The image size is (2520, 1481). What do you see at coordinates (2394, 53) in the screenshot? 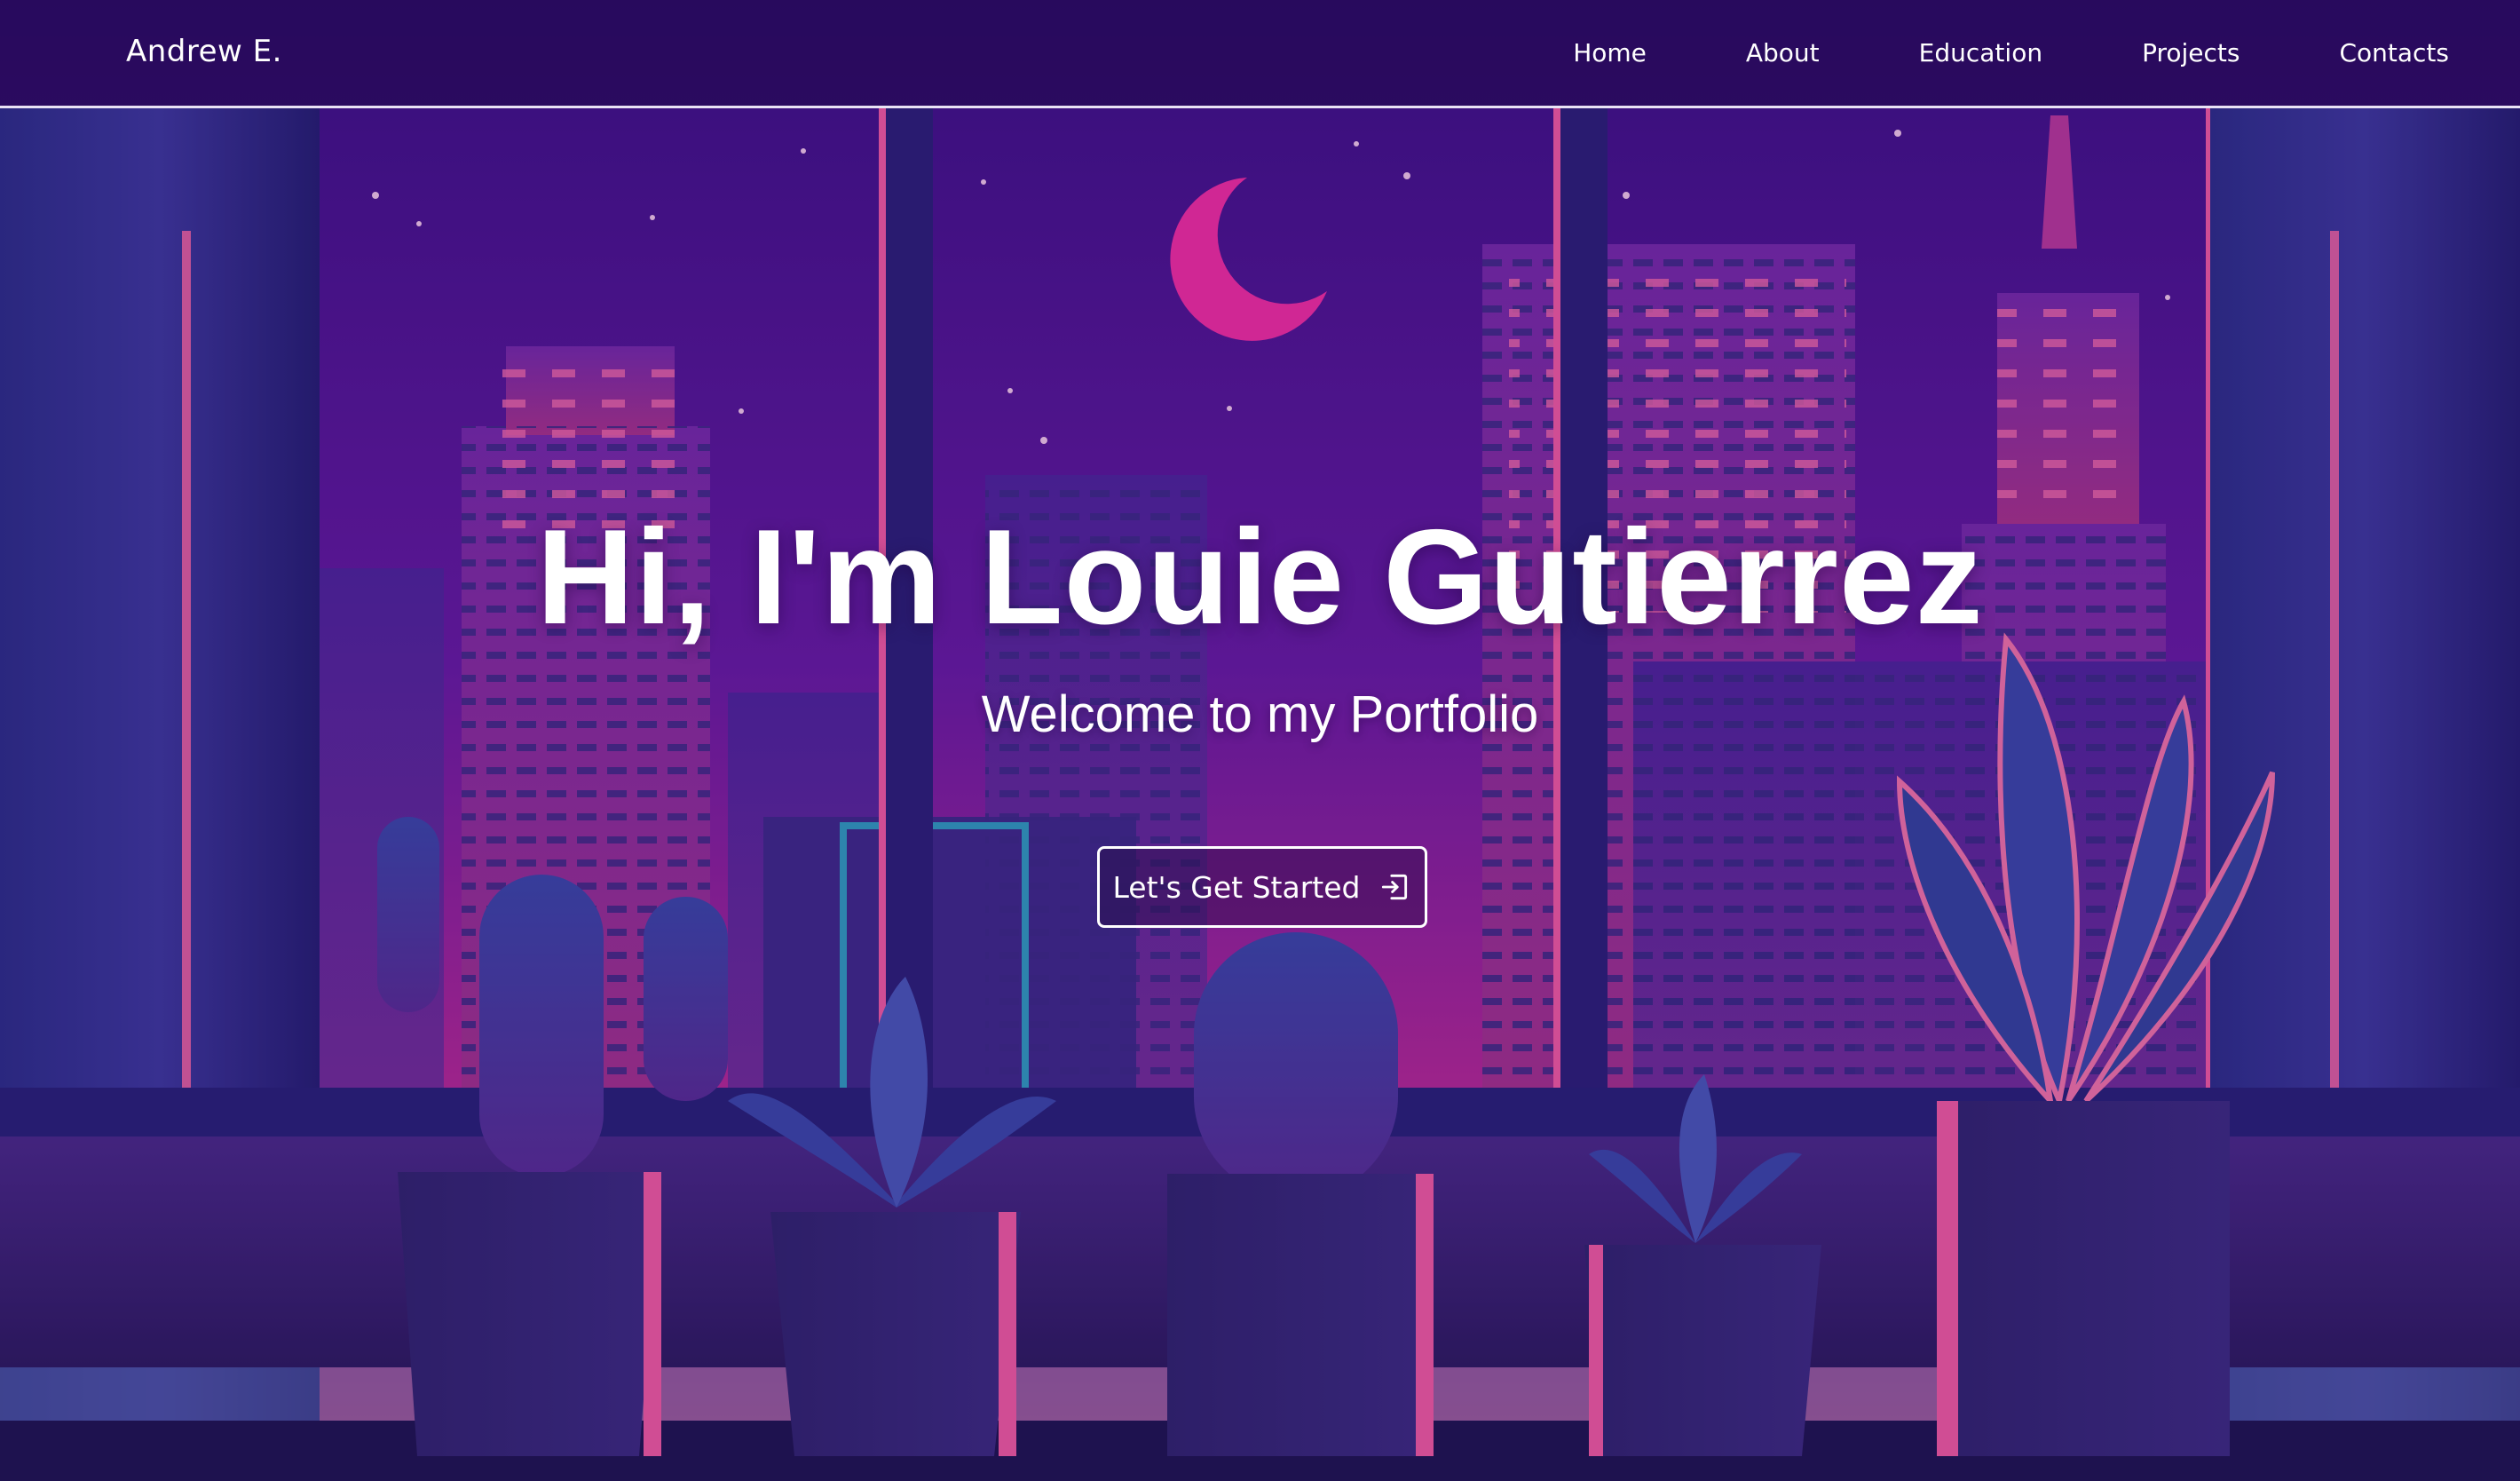
I see `nav-link-contacts: Contacts` at bounding box center [2394, 53].